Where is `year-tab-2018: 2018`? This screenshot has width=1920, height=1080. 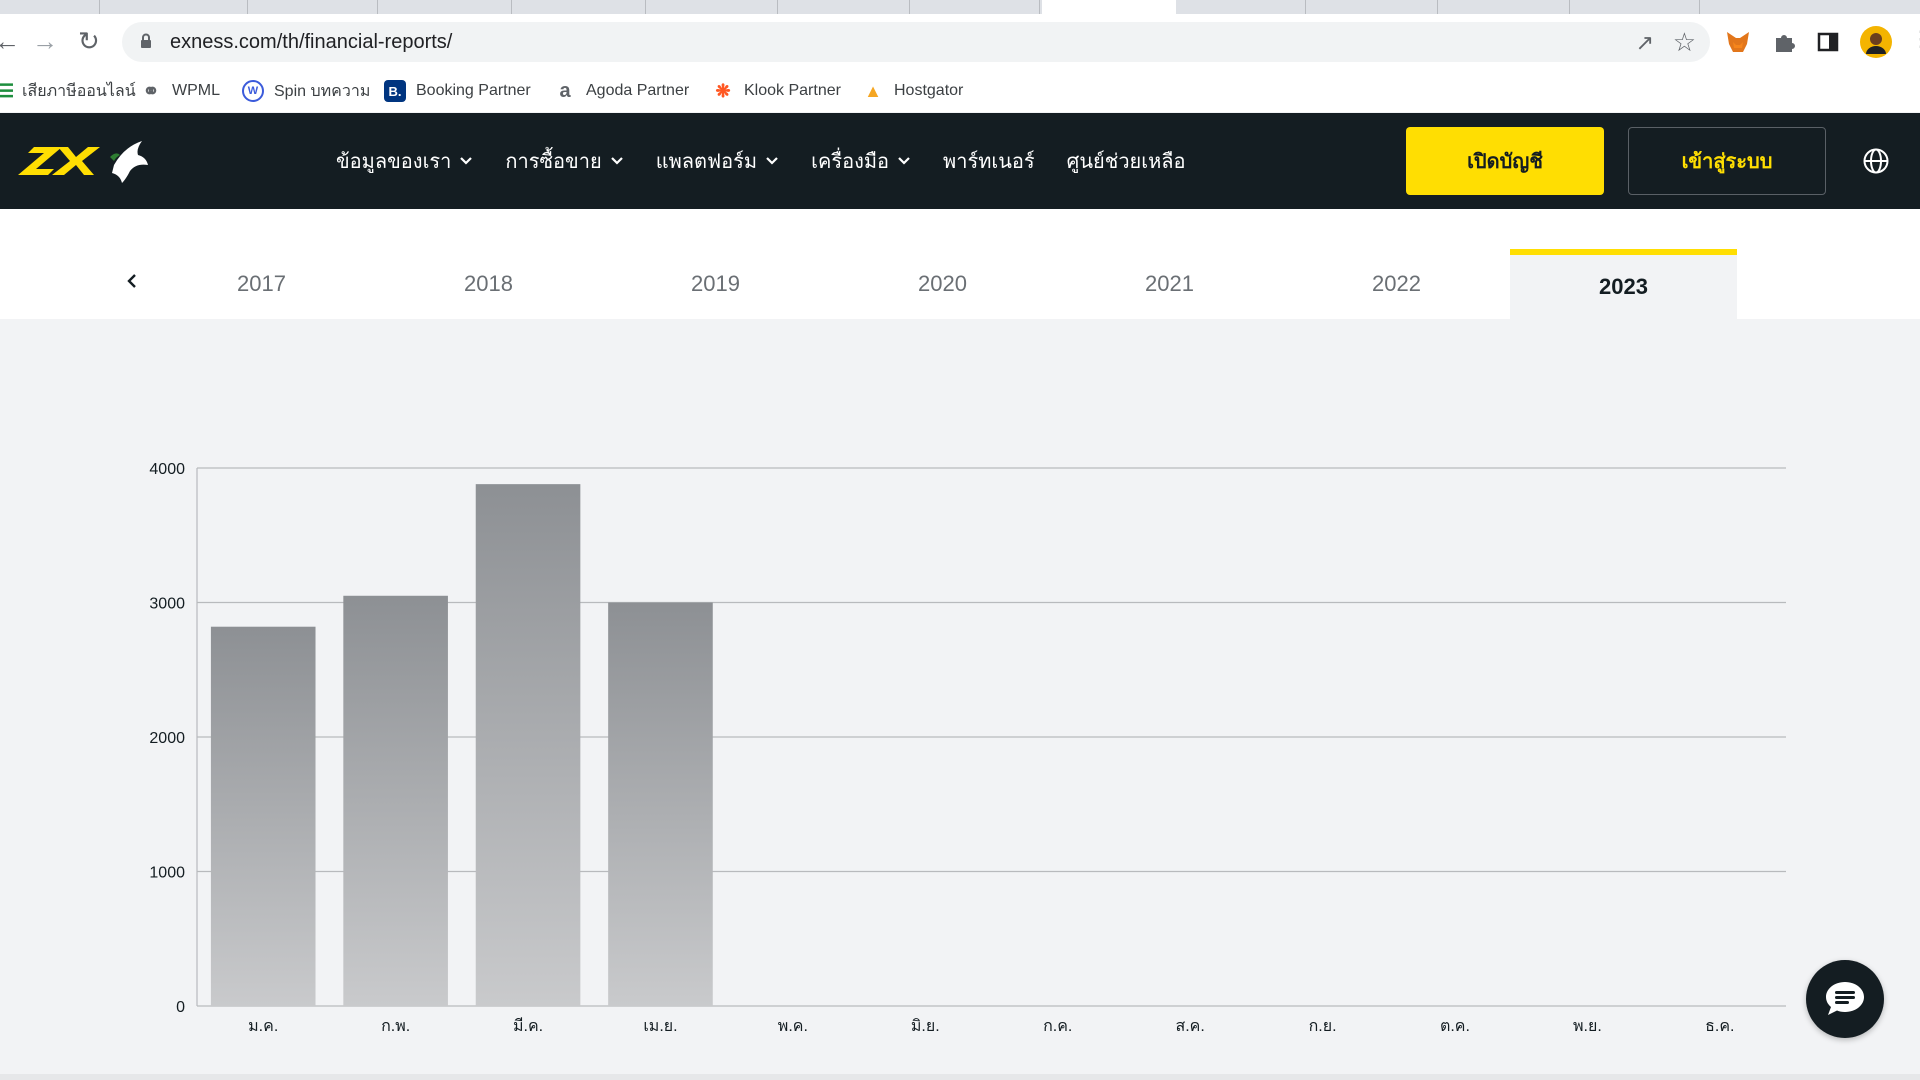
year-tab-2018: 2018 is located at coordinates (488, 284).